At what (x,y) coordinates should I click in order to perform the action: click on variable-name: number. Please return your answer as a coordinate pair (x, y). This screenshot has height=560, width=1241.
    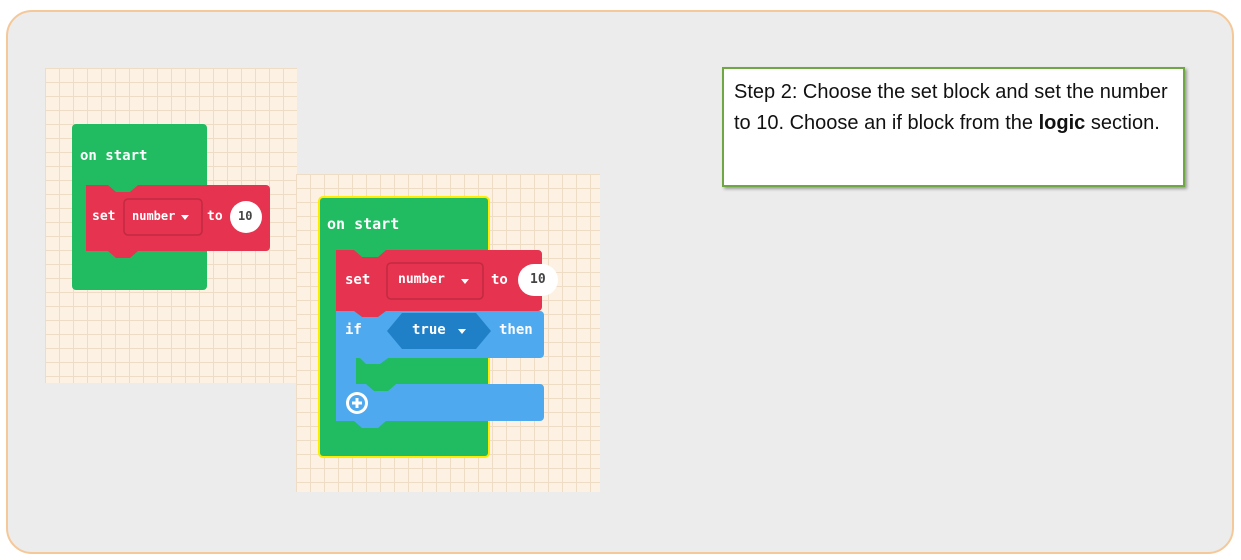
    Looking at the image, I should click on (421, 279).